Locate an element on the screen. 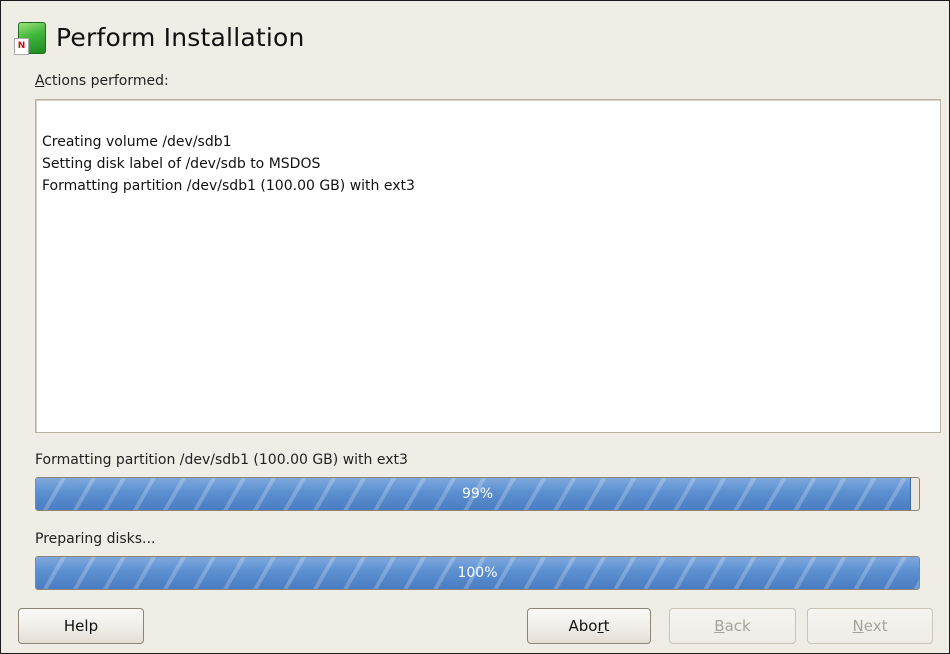  abort-button: Abort is located at coordinates (589, 626).